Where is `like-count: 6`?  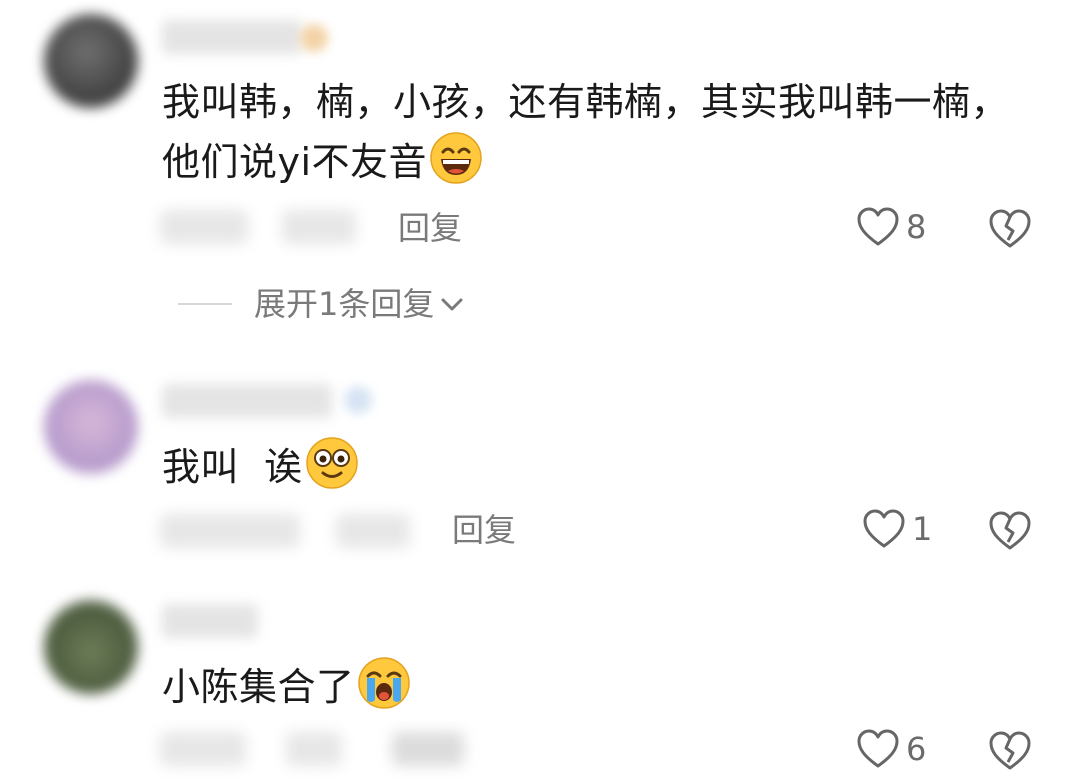
like-count: 6 is located at coordinates (916, 749).